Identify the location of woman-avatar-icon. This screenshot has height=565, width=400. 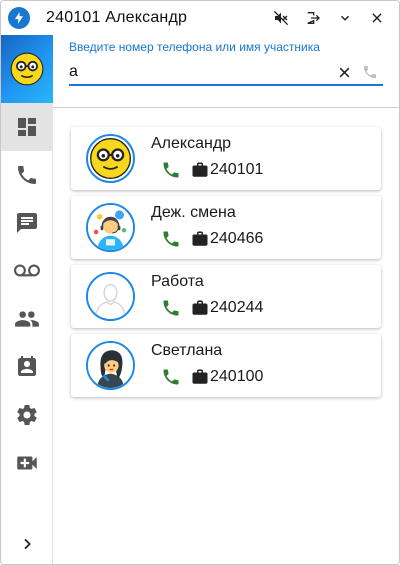
(110, 365).